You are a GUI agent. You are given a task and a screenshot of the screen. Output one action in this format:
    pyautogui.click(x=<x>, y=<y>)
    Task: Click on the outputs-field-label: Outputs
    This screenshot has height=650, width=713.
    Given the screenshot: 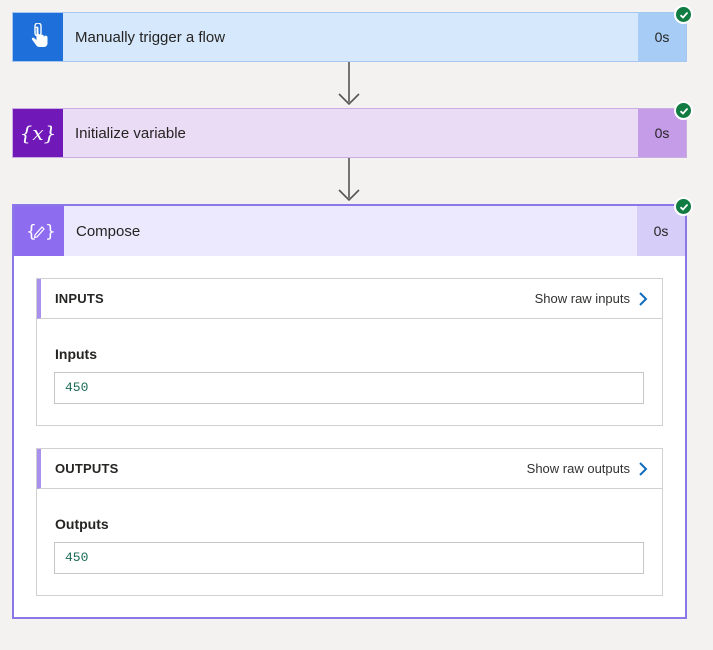 What is the action you would take?
    pyautogui.click(x=82, y=524)
    